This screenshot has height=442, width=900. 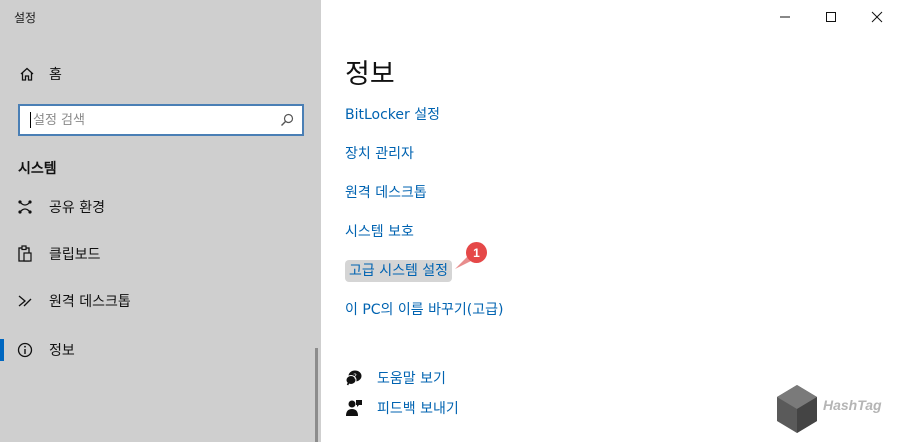 I want to click on app-title: 설정, so click(x=25, y=18).